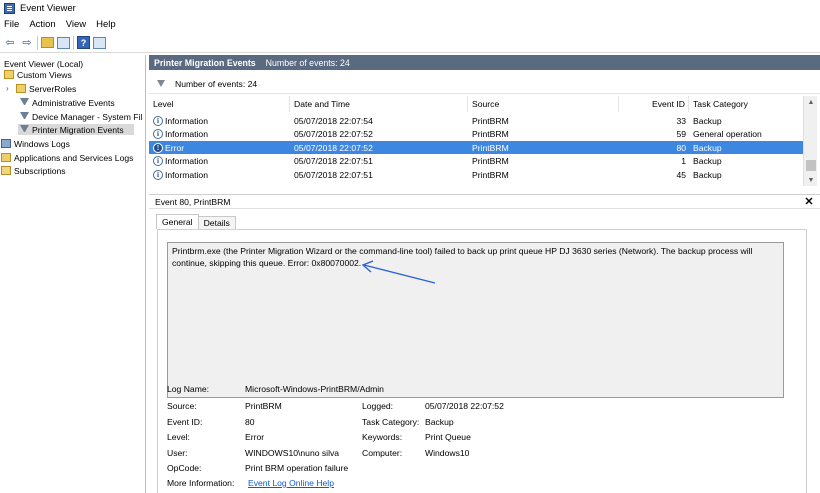 The height and width of the screenshot is (493, 820). What do you see at coordinates (382, 453) in the screenshot?
I see `computer-label: Computer:` at bounding box center [382, 453].